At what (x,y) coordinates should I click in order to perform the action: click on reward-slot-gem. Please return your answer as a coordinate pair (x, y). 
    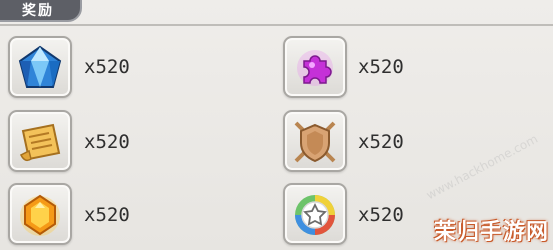
    Looking at the image, I should click on (40, 214).